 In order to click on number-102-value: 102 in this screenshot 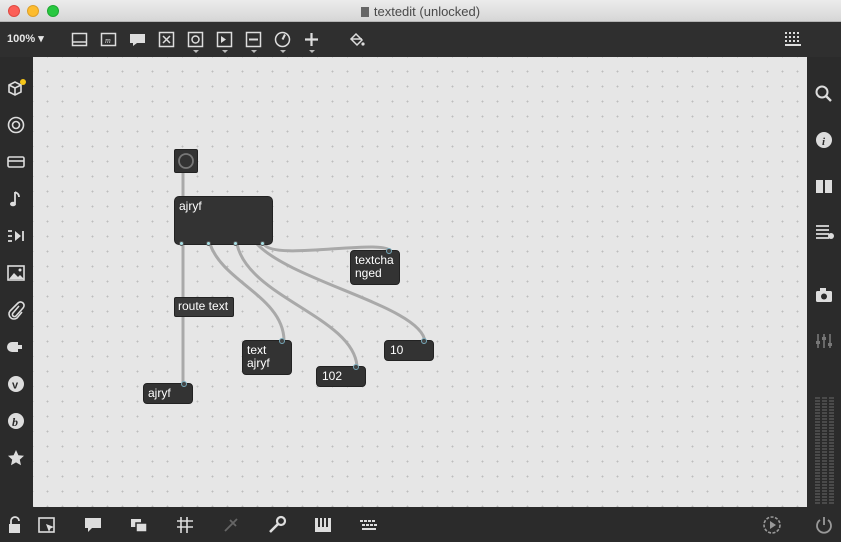, I will do `click(332, 376)`.